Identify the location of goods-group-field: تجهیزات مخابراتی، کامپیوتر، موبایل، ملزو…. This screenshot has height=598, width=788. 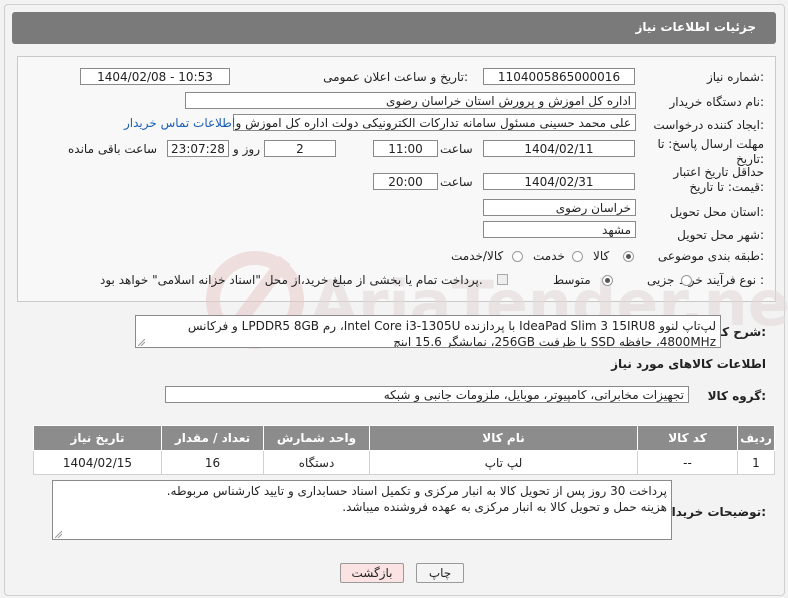
(427, 394).